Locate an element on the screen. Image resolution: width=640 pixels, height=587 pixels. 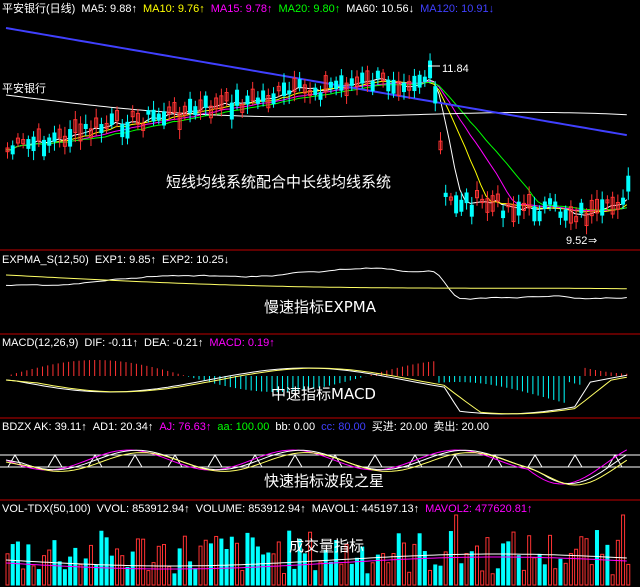
header-value: VOLUME: 853912.94↑ is located at coordinates (251, 509).